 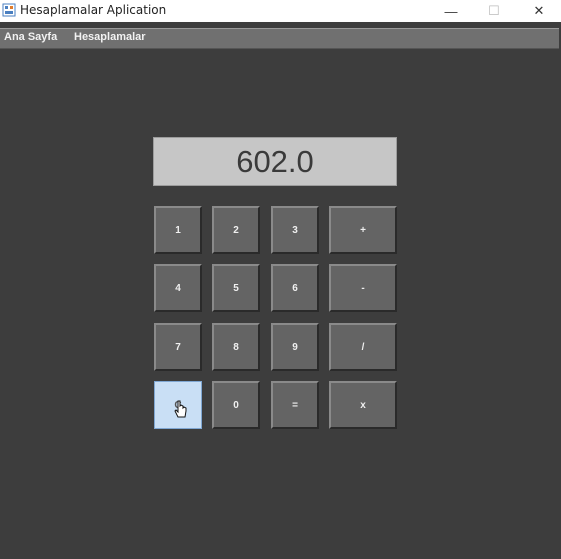 I want to click on key-multiply: x, so click(x=363, y=405).